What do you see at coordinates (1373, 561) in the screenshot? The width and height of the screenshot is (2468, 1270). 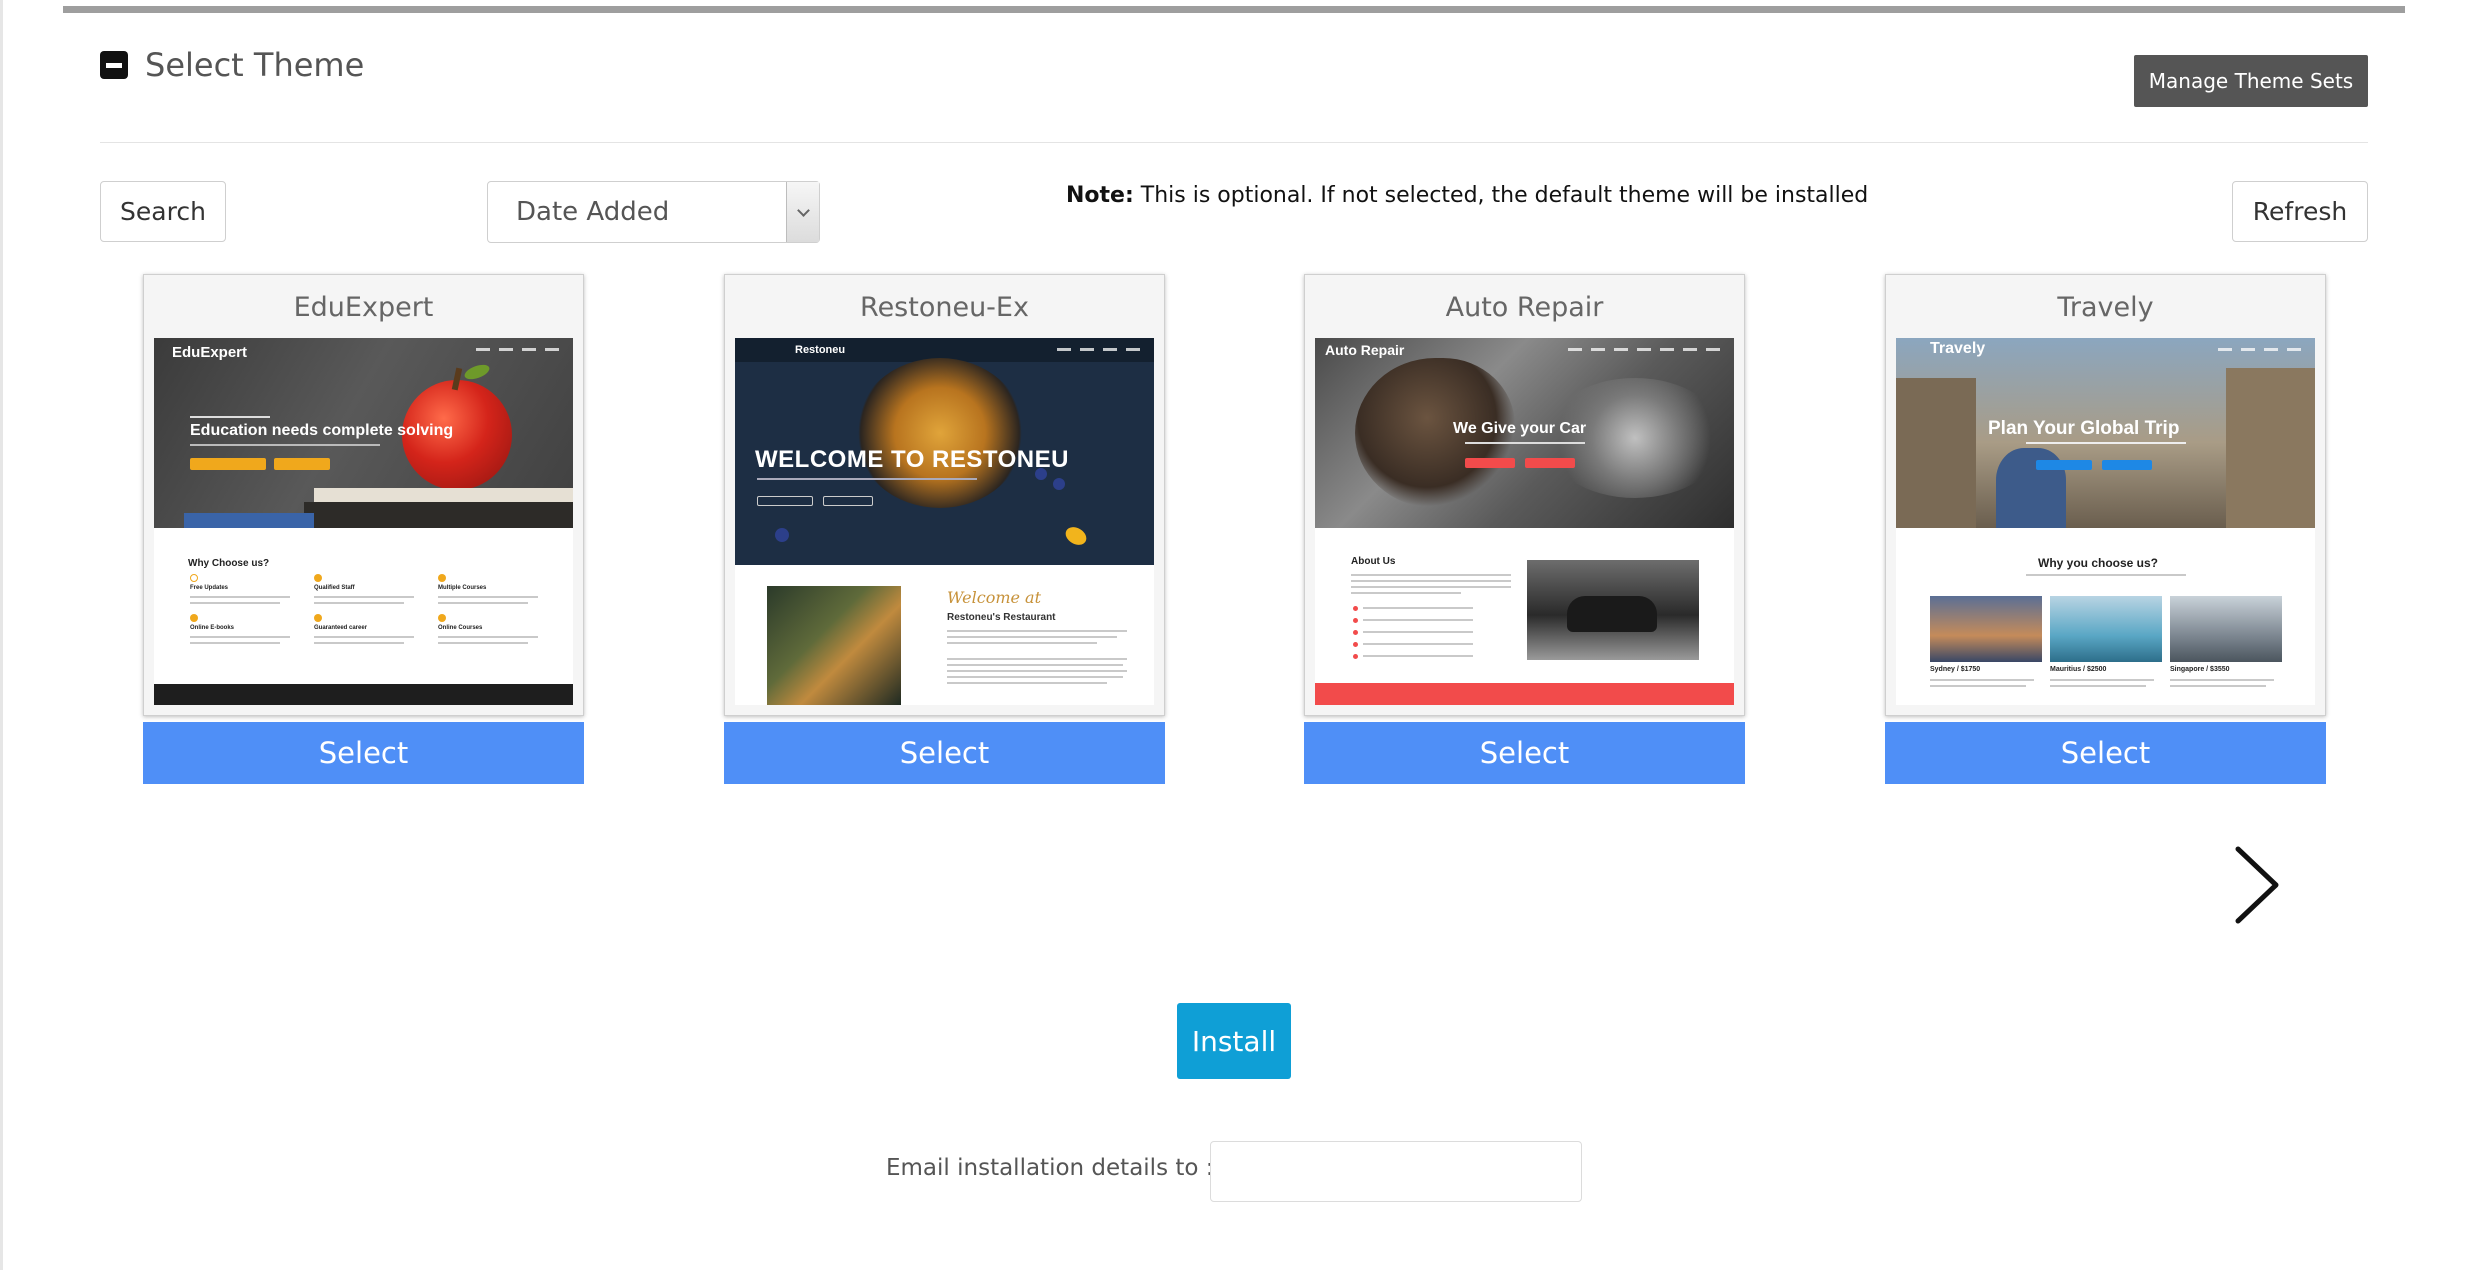 I see `preview-section-heading: About Us` at bounding box center [1373, 561].